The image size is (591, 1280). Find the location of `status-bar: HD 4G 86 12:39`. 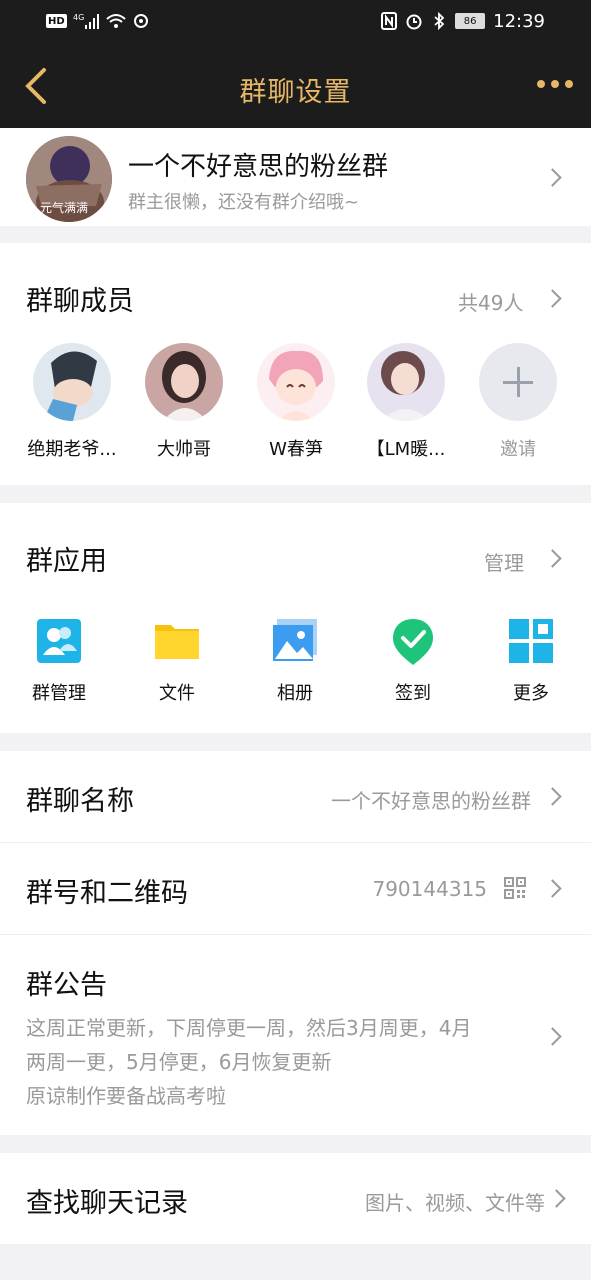

status-bar: HD 4G 86 12:39 is located at coordinates (295, 22).